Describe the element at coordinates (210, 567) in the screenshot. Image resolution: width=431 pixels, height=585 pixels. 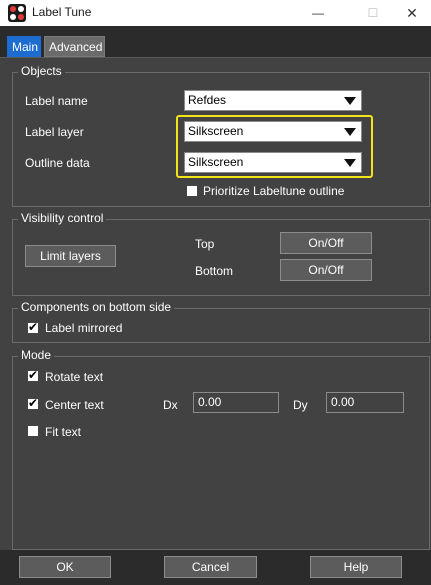
I see `cancel-button: Cancel` at that location.